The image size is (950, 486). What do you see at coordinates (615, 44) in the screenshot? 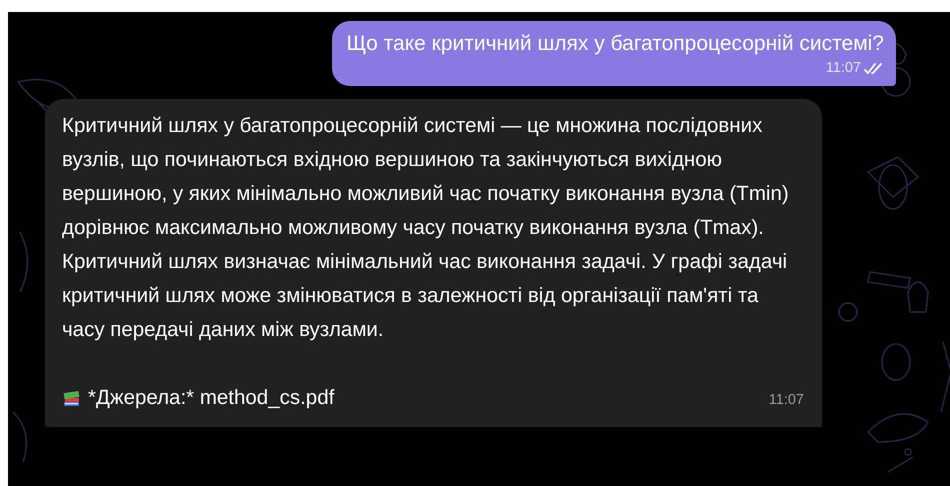
I see `message-text: Що таке критичний шлях у багатопроцесорній системі?` at bounding box center [615, 44].